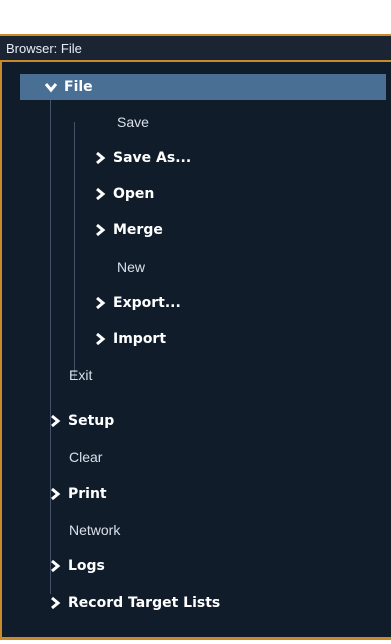 This screenshot has height=644, width=391. I want to click on tree-item-save-label: Save, so click(133, 122).